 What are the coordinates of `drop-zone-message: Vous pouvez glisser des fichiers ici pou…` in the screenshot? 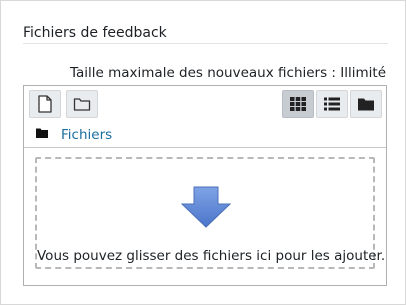 It's located at (211, 256).